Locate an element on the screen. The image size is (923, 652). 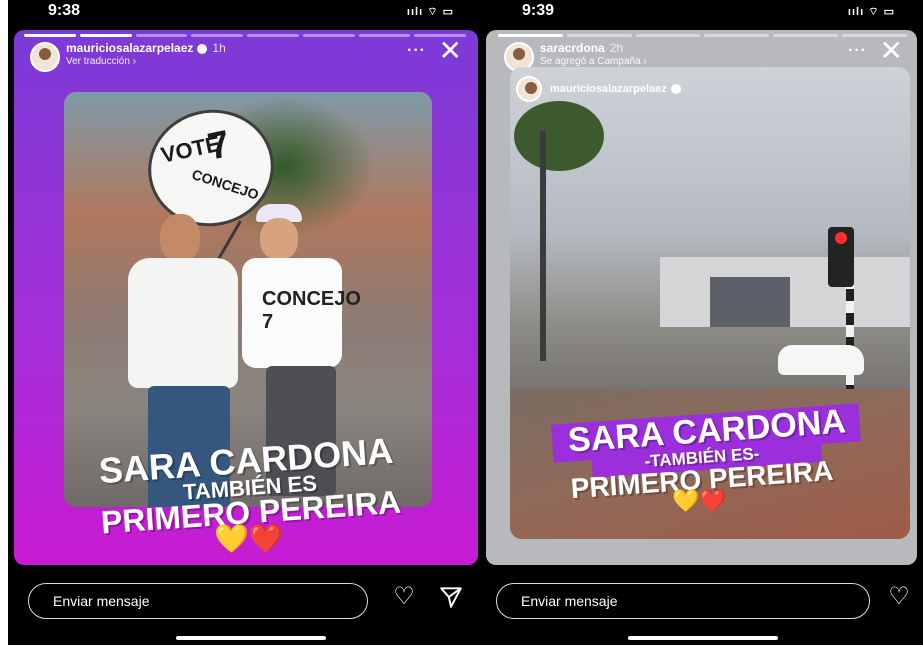
send-icon is located at coordinates (451, 597).